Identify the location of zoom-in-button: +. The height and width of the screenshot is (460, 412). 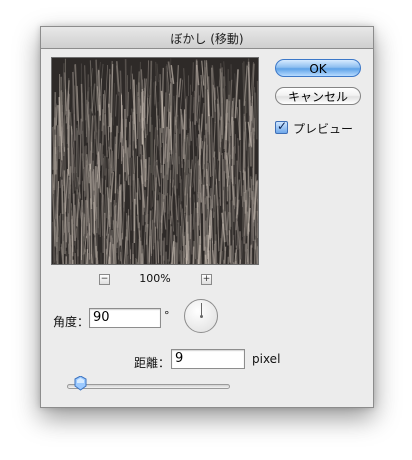
(206, 279).